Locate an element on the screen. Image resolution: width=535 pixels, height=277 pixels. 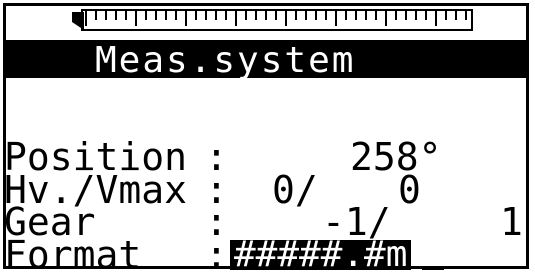
text-cursor is located at coordinates (433, 268).